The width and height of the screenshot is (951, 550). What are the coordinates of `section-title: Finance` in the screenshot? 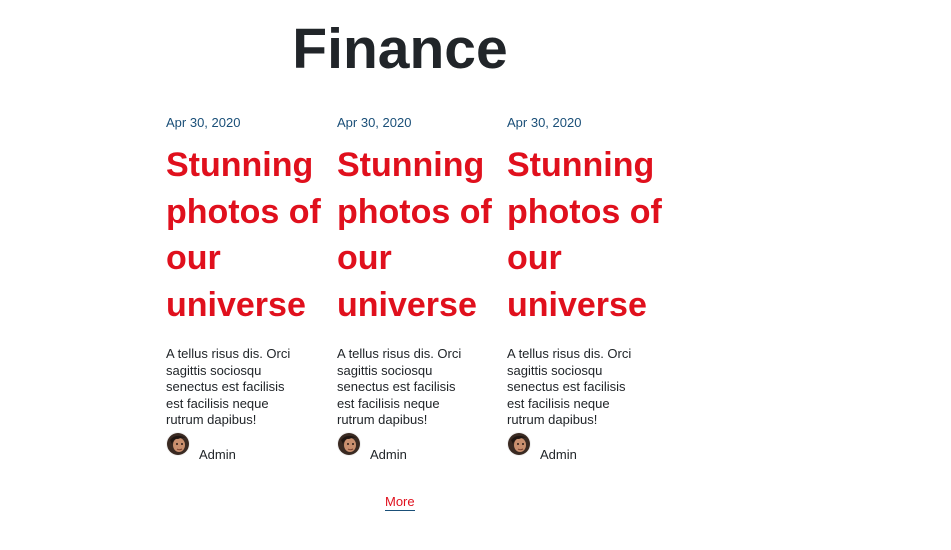 It's located at (400, 49).